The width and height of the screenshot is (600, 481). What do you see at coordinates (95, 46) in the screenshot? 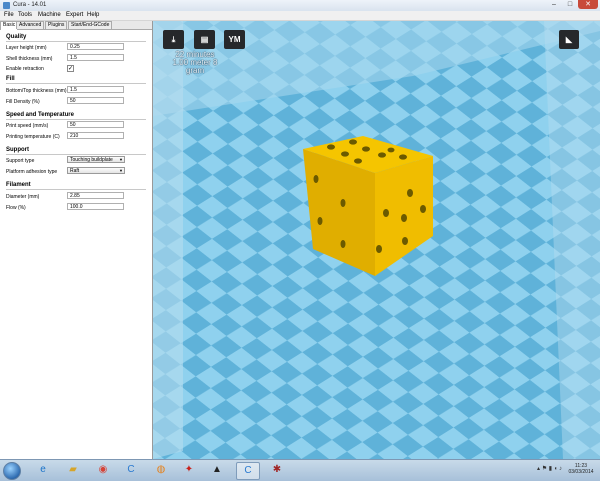
I see `layer-height-input: 0.25` at bounding box center [95, 46].